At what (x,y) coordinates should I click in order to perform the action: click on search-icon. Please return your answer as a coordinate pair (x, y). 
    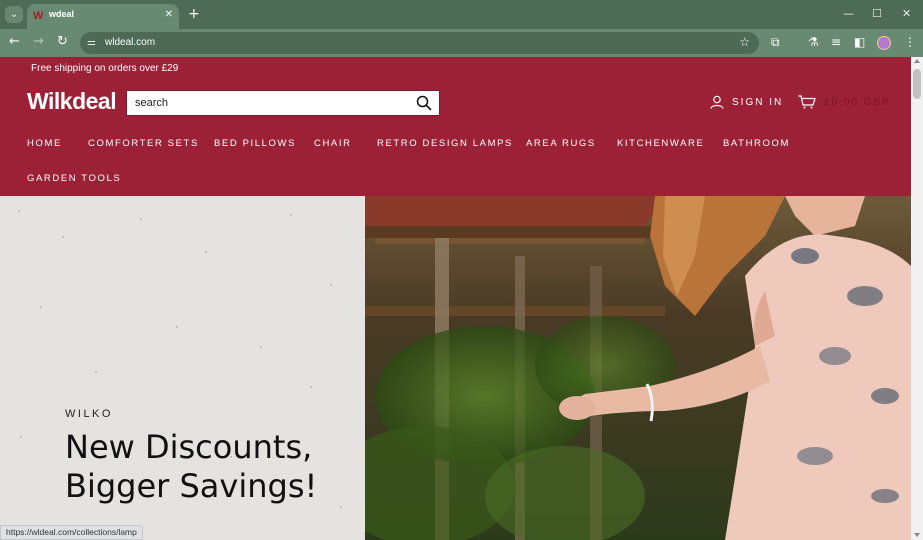
    Looking at the image, I should click on (424, 103).